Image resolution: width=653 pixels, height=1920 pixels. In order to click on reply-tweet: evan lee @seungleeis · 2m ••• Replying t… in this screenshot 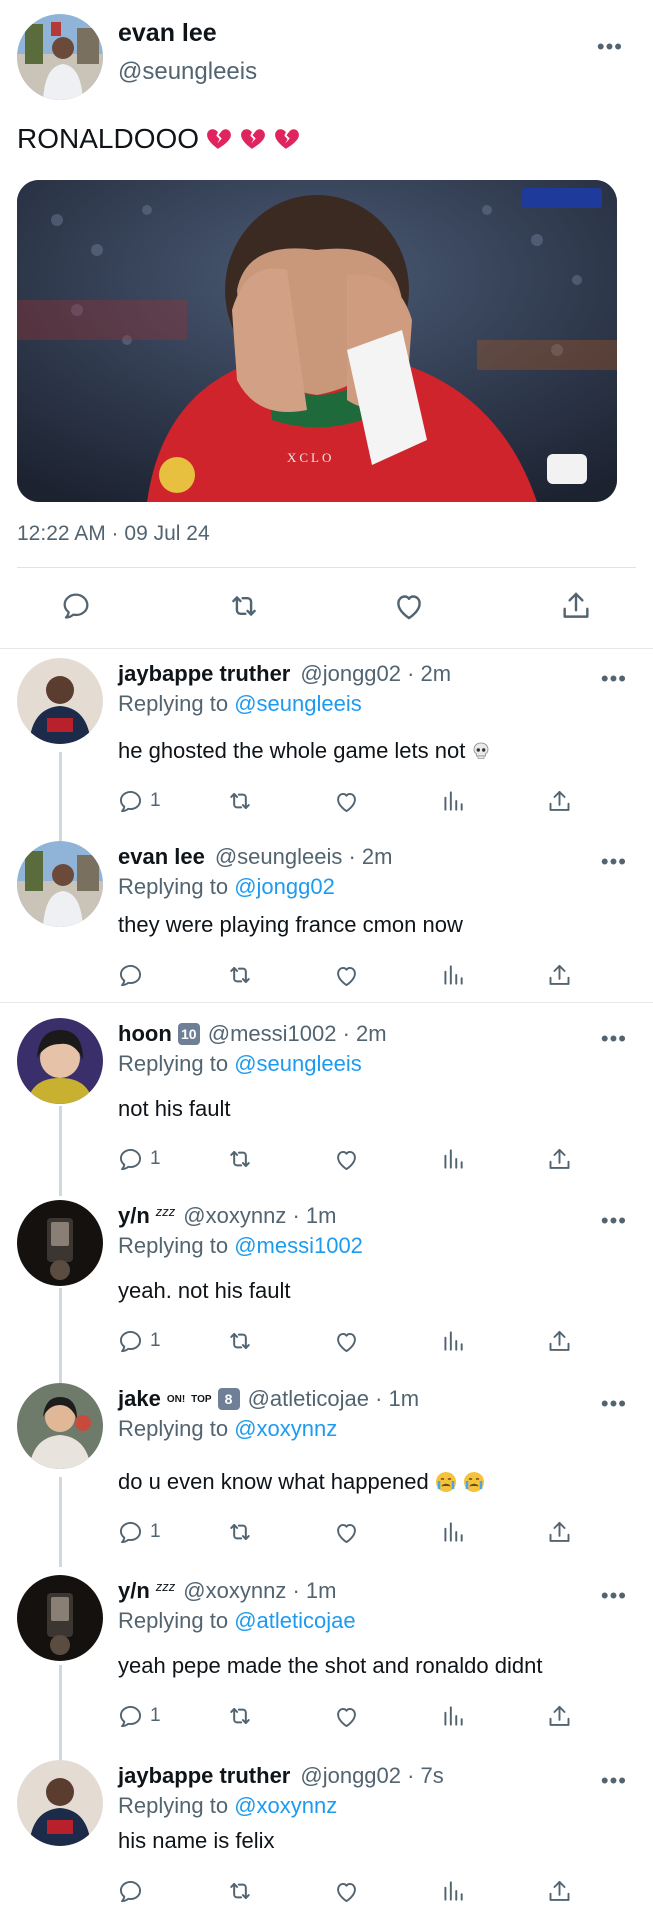, I will do `click(326, 916)`.